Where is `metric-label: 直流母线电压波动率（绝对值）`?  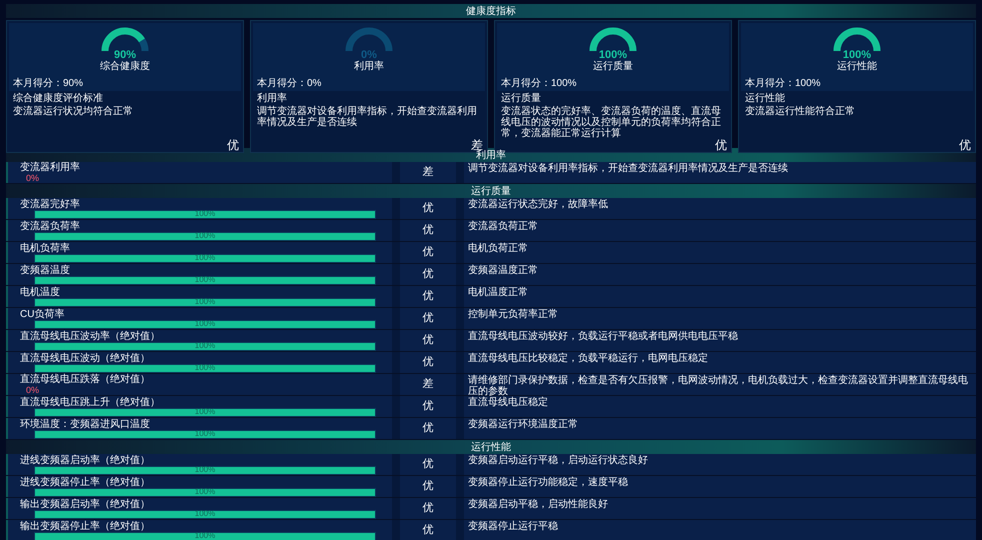 metric-label: 直流母线电压波动率（绝对值） is located at coordinates (90, 336).